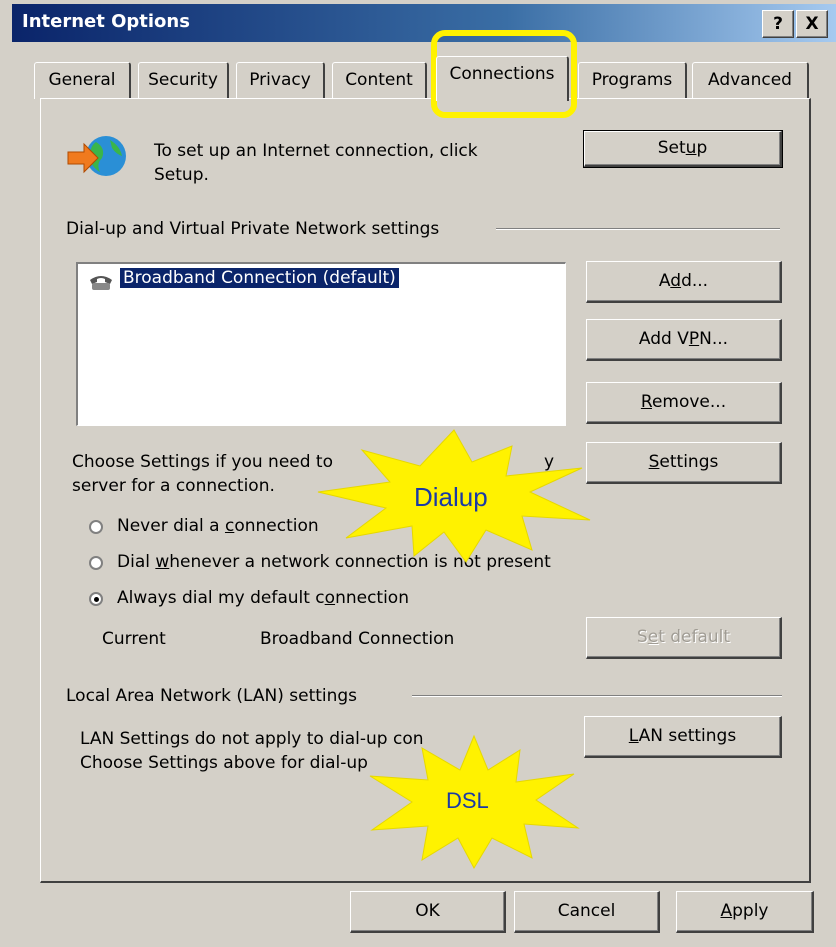  Describe the element at coordinates (632, 80) in the screenshot. I see `tab-programs: Programs` at that location.